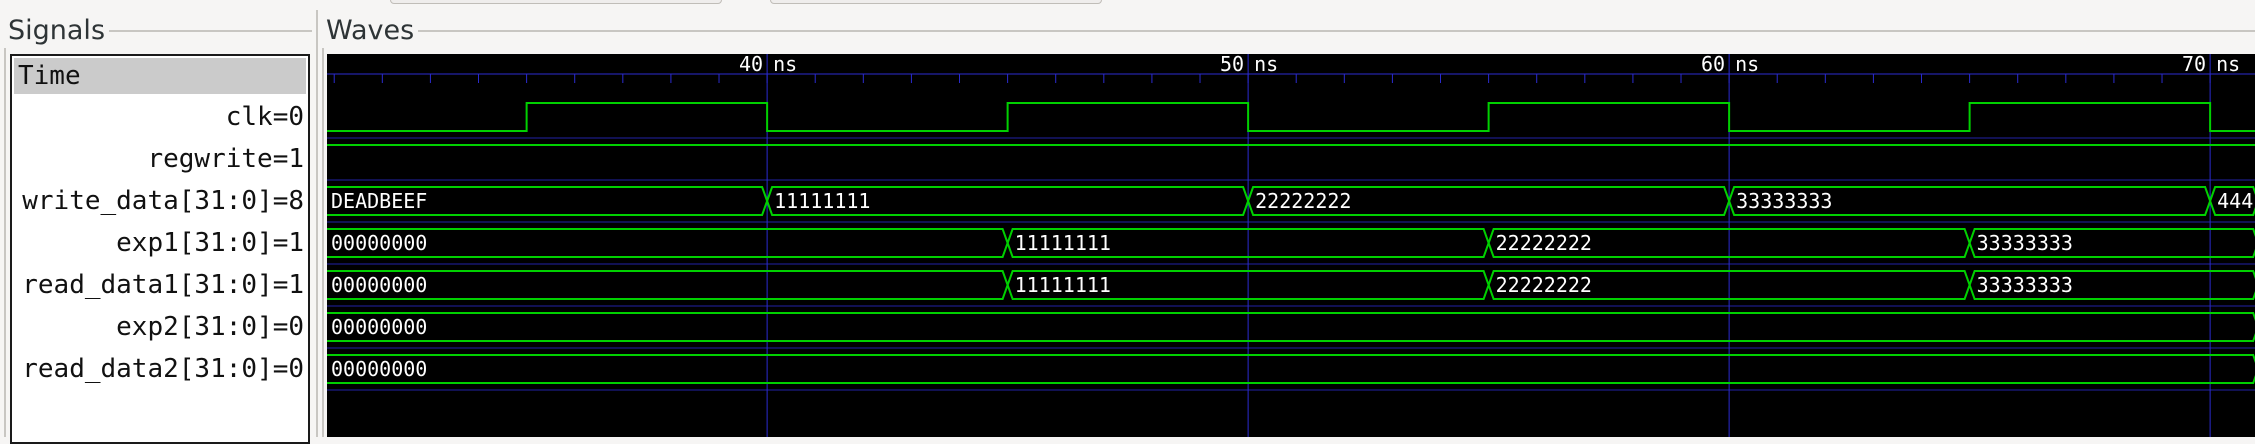 This screenshot has width=2255, height=444. What do you see at coordinates (160, 76) in the screenshot?
I see `time-header: Time` at bounding box center [160, 76].